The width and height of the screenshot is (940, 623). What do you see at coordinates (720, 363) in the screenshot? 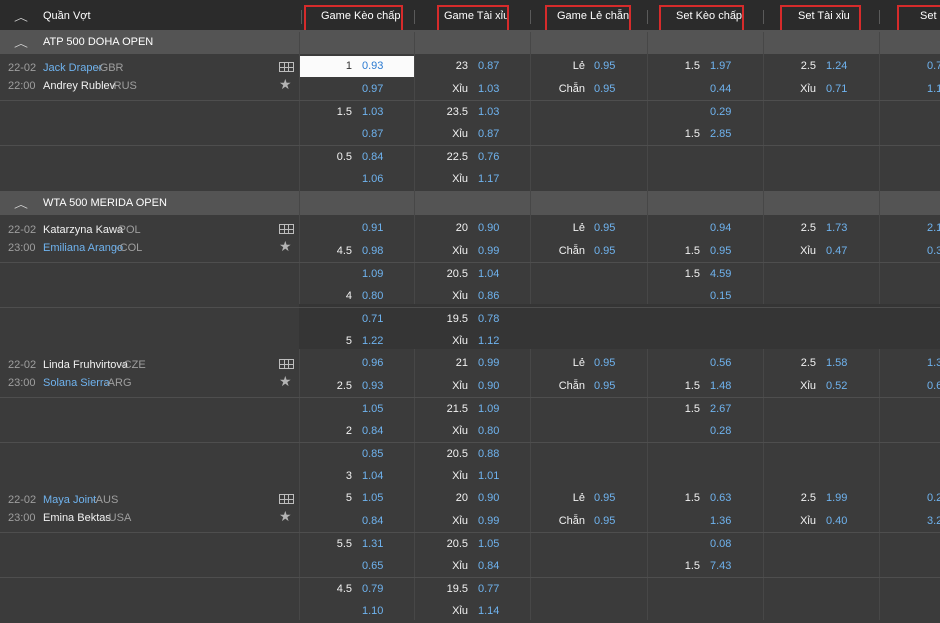
I see `odds-value: 0.56` at bounding box center [720, 363].